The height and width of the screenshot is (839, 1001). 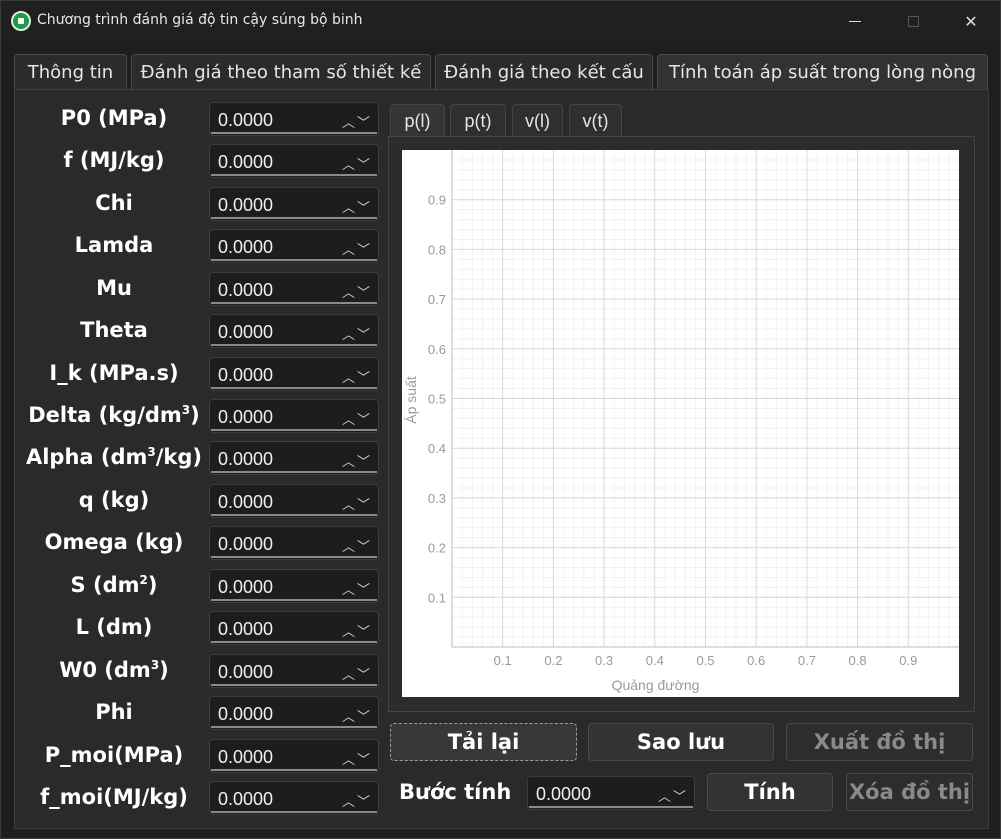 What do you see at coordinates (114, 755) in the screenshot?
I see `param-label: P_moi(MPa)` at bounding box center [114, 755].